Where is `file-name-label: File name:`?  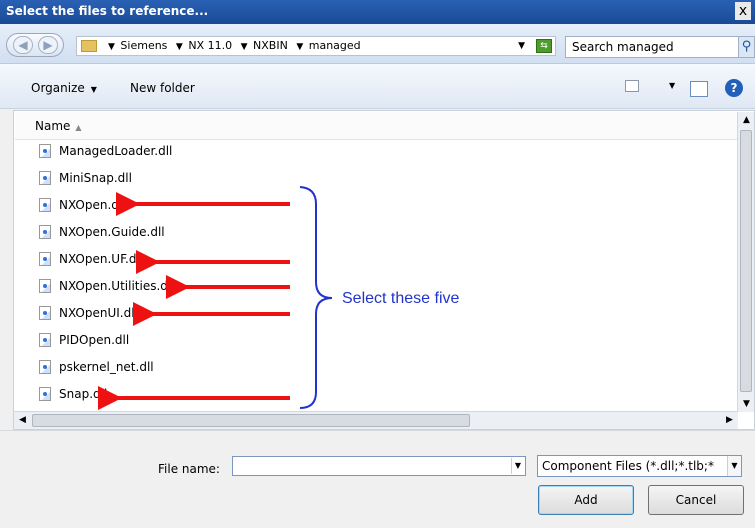
file-name-label: File name: is located at coordinates (189, 469).